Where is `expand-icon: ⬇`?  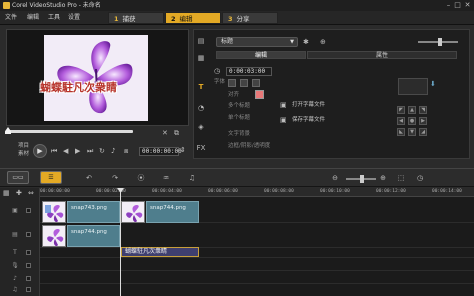 expand-icon: ⬇ is located at coordinates (433, 84).